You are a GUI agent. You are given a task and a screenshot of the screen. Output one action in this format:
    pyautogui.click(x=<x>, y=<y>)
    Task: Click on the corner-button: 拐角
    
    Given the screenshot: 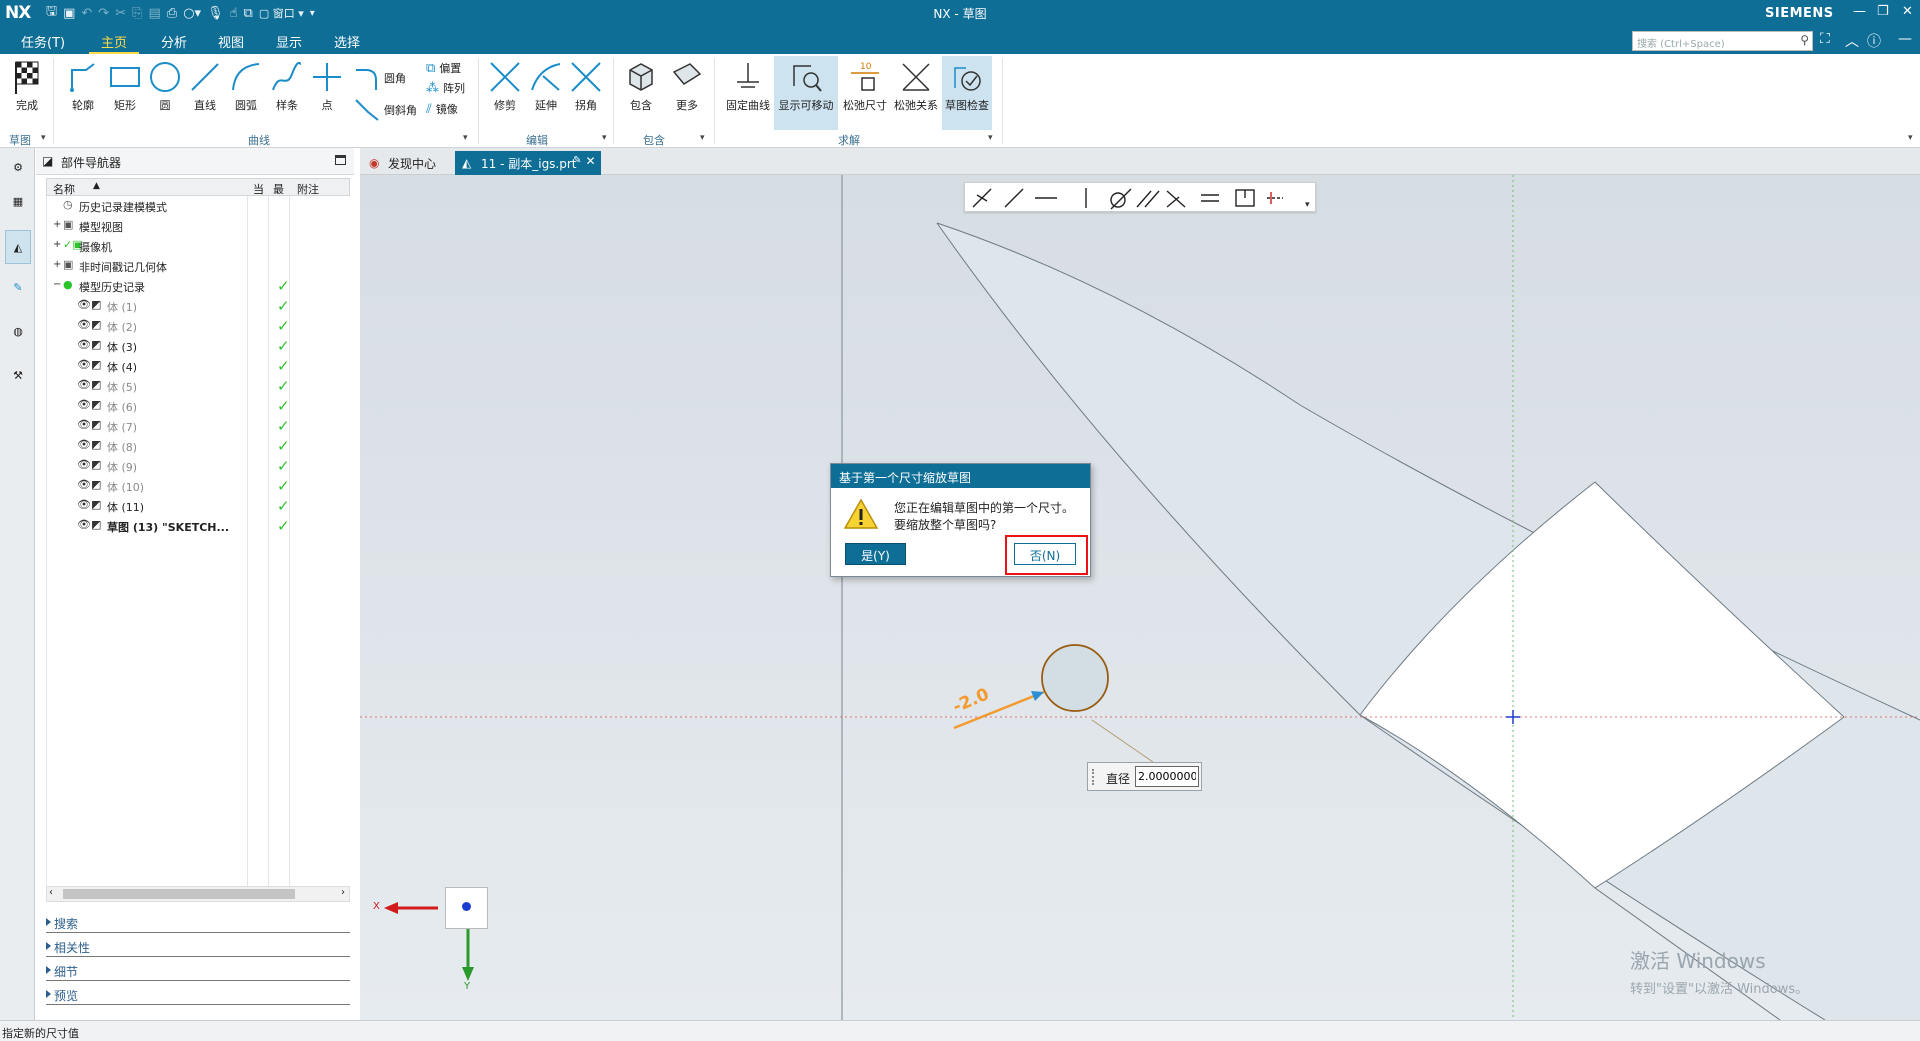 What is the action you would take?
    pyautogui.click(x=586, y=86)
    